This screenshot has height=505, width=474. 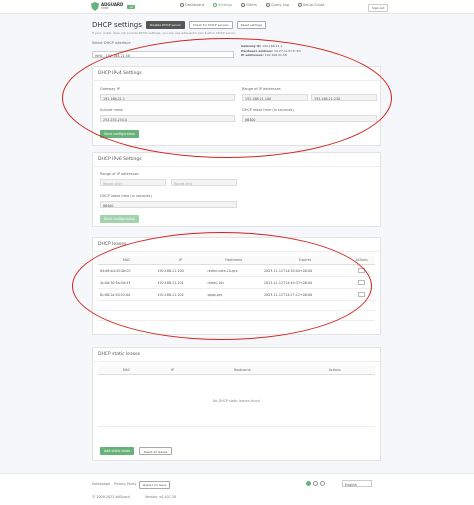 I want to click on lease-host: redmi-10c, so click(x=233, y=282).